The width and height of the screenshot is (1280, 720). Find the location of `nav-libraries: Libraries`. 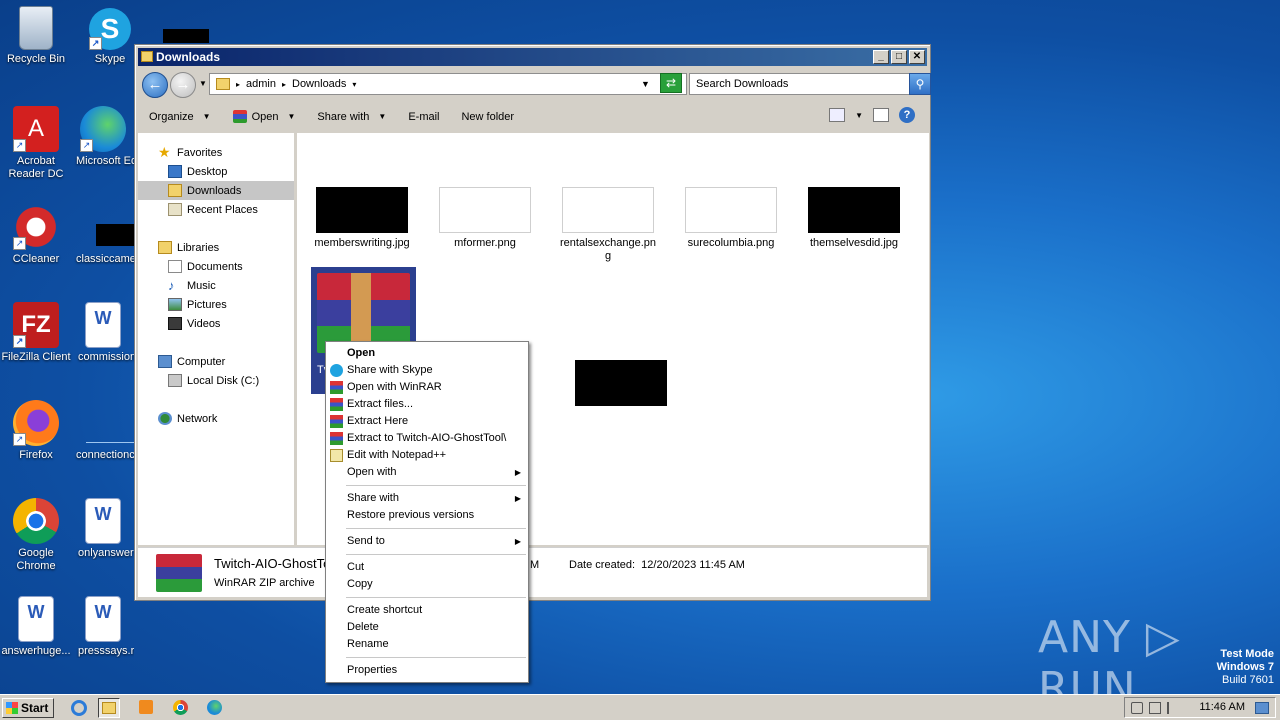

nav-libraries: Libraries is located at coordinates (216, 247).